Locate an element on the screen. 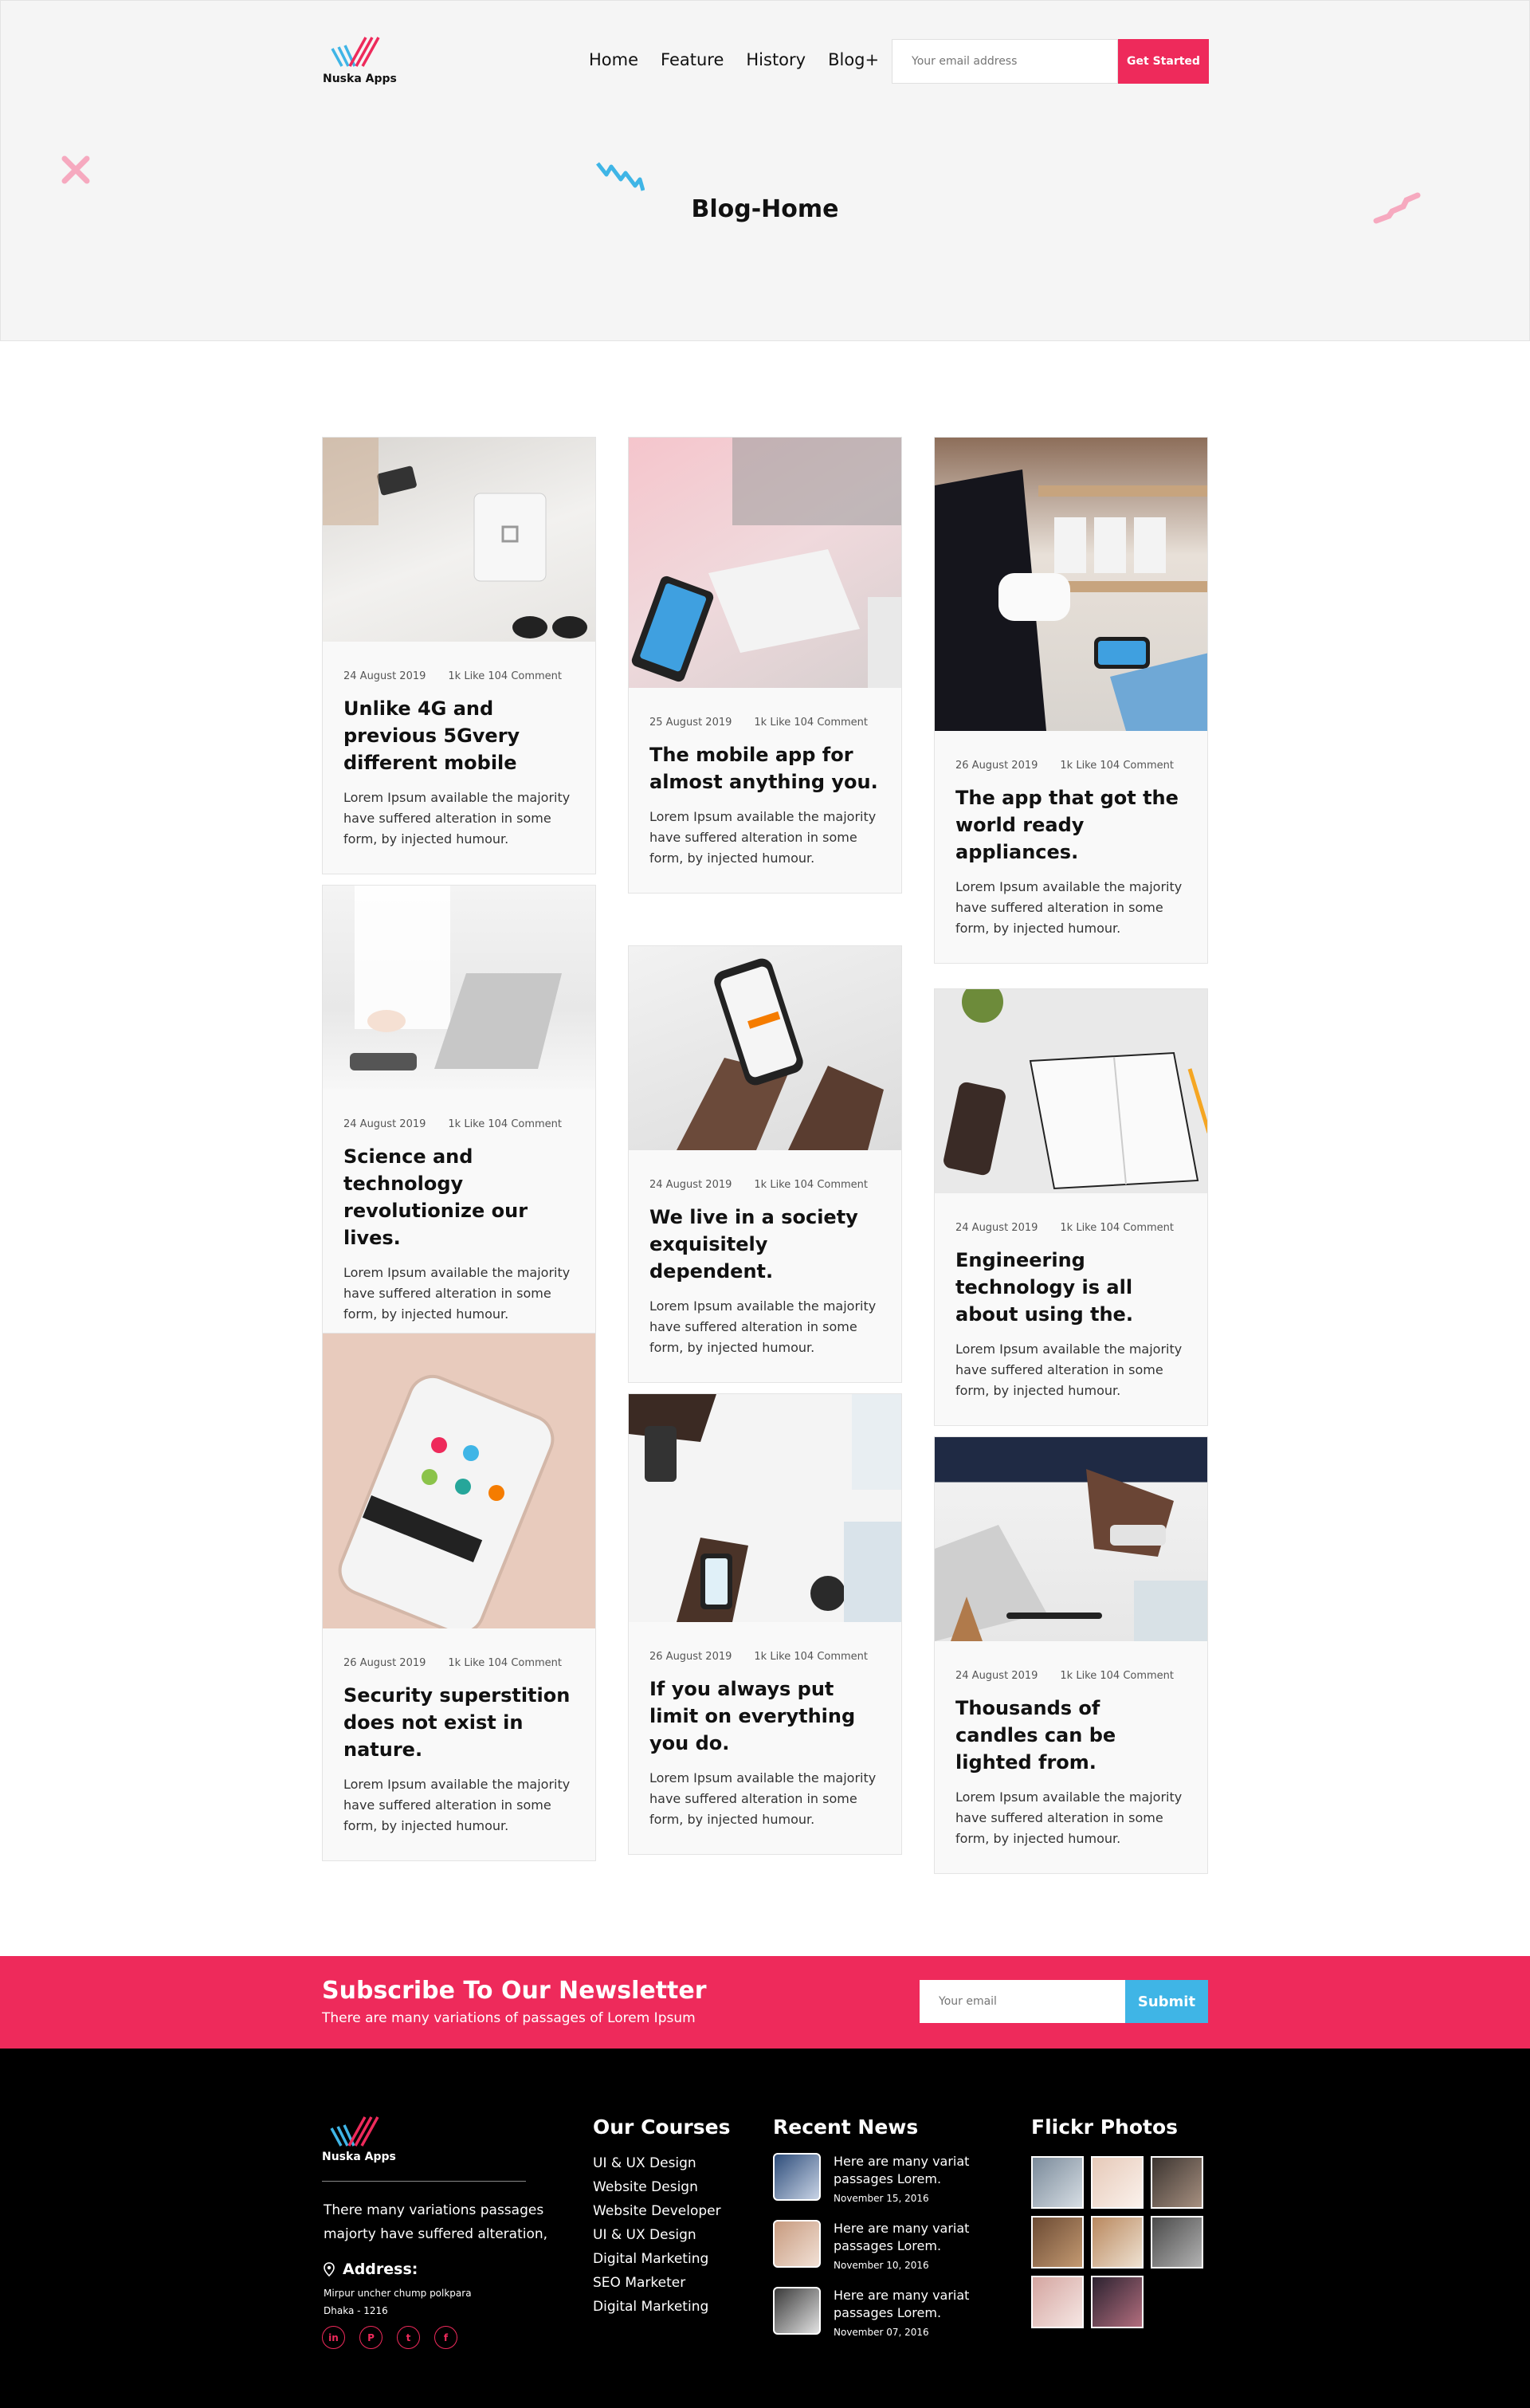  footer-logo: Nuska Apps is located at coordinates (362, 2141).